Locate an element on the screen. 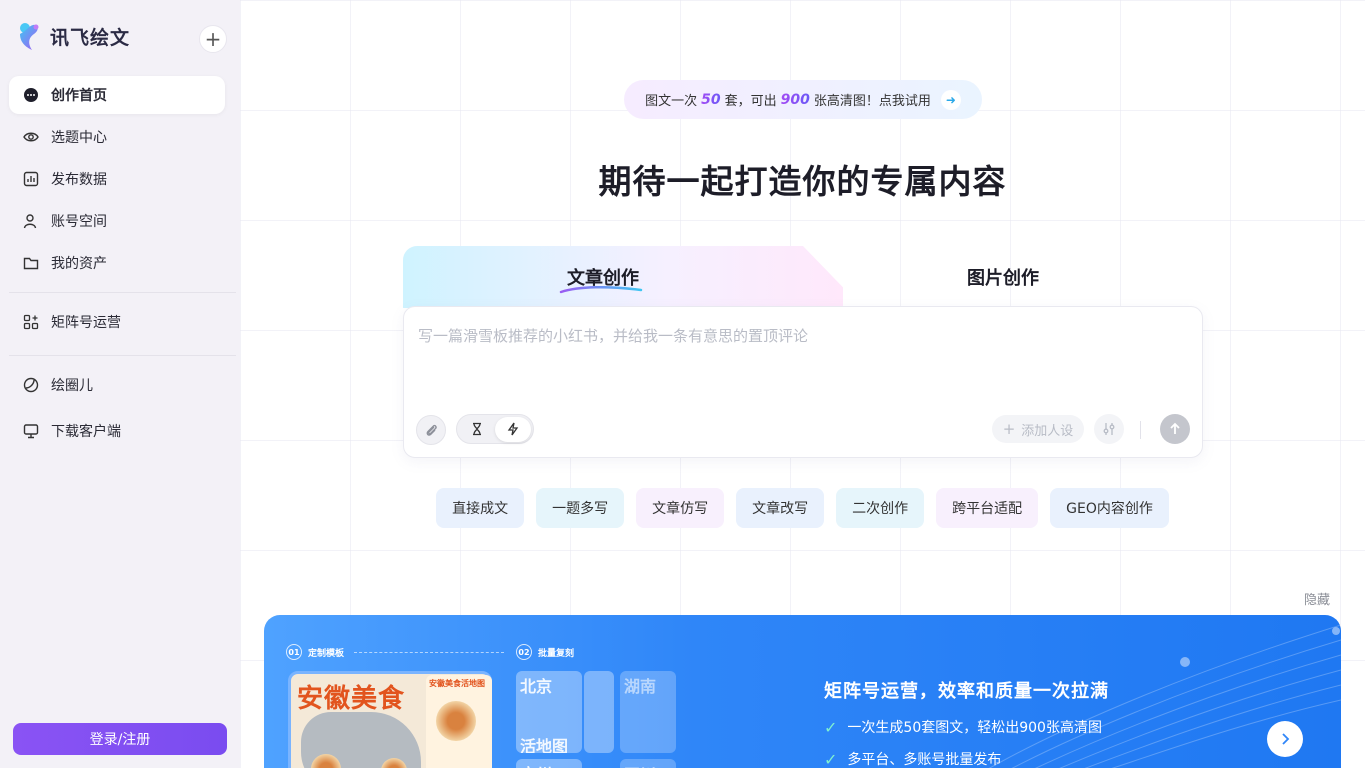 The width and height of the screenshot is (1365, 768). lightning-icon is located at coordinates (513, 429).